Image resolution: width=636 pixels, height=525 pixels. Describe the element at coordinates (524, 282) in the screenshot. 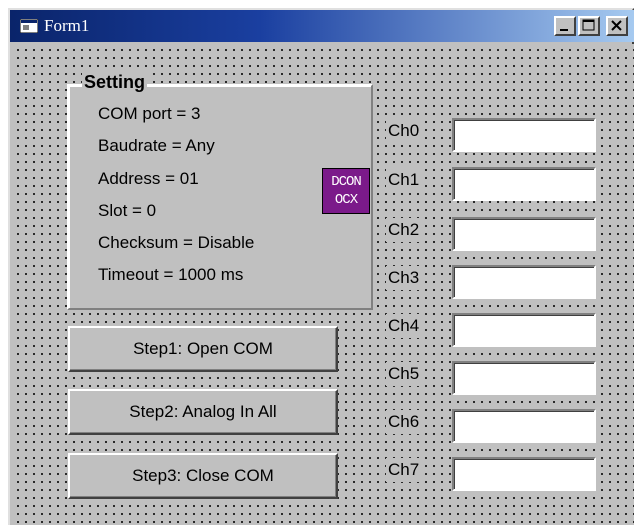

I see `ch3-field` at that location.